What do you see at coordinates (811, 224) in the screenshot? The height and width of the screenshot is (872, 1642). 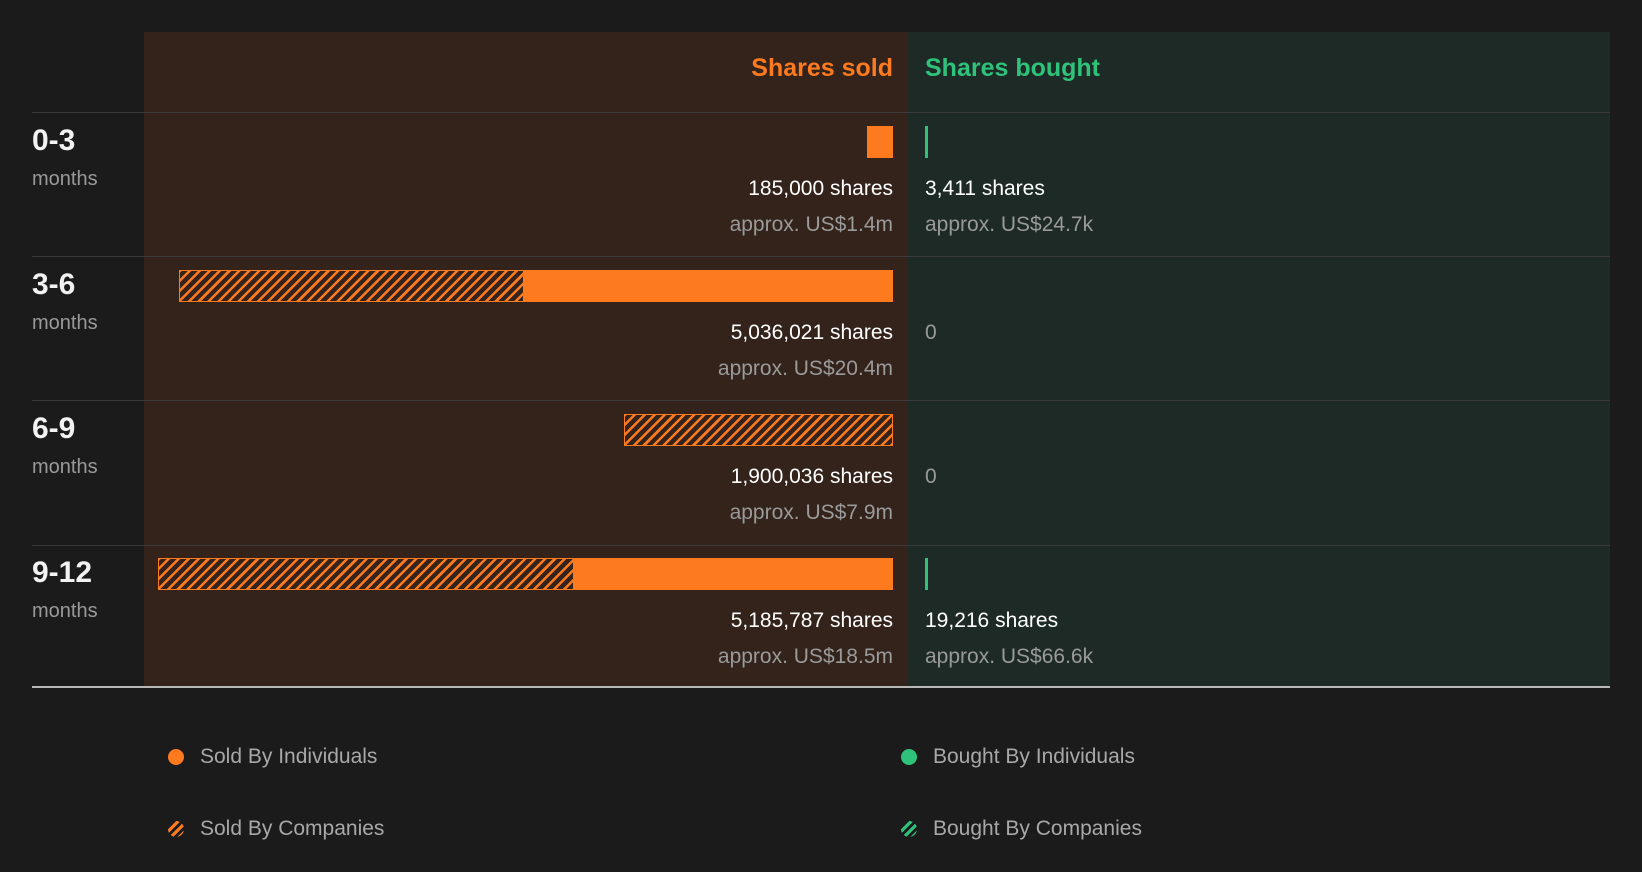 I see `sold-approx: approx. US$1.4m` at bounding box center [811, 224].